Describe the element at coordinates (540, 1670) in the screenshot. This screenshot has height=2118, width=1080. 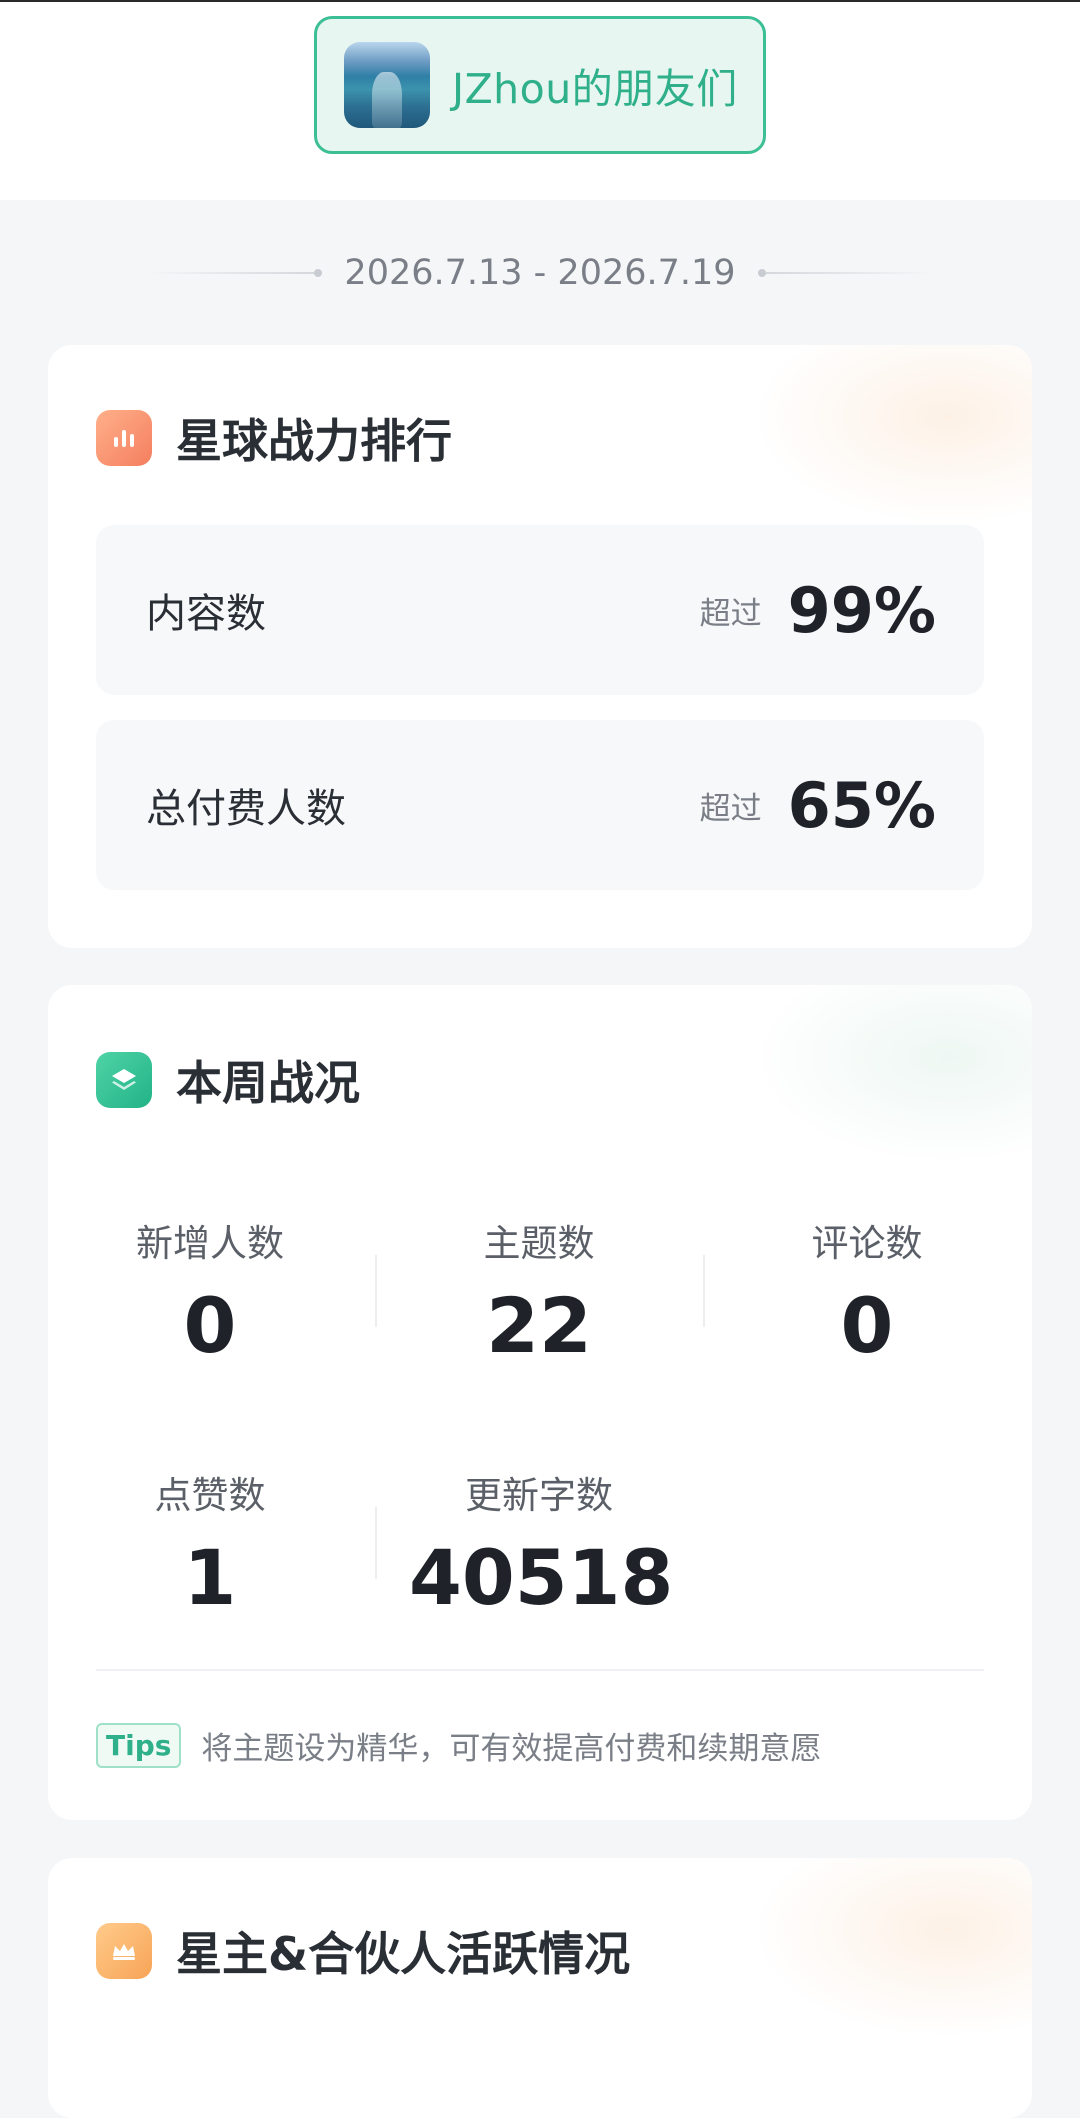
I see `section-divider` at that location.